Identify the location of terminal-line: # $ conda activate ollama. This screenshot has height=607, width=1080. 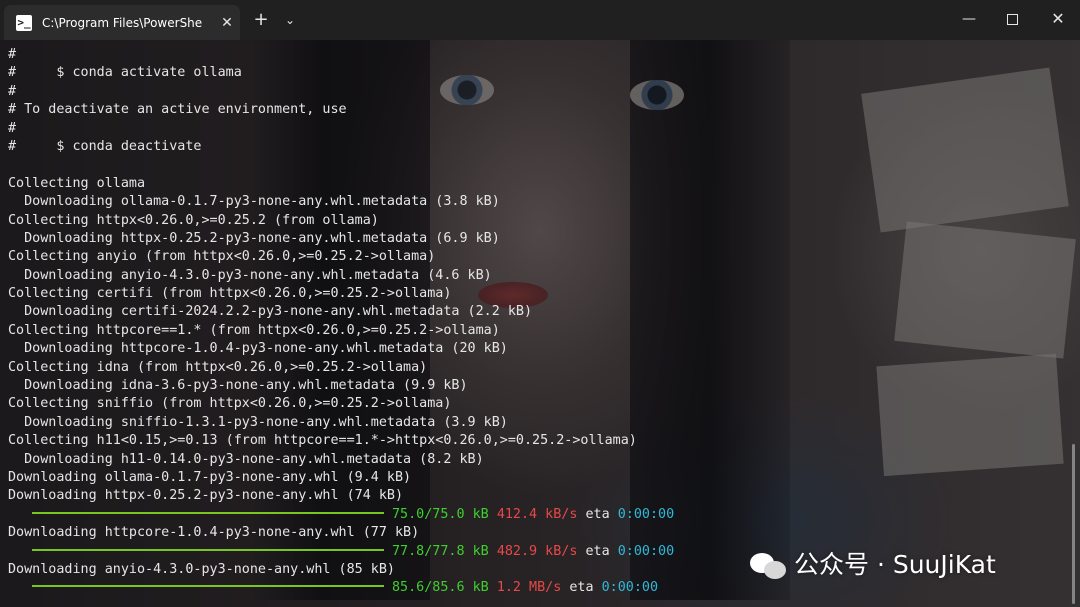
(125, 73).